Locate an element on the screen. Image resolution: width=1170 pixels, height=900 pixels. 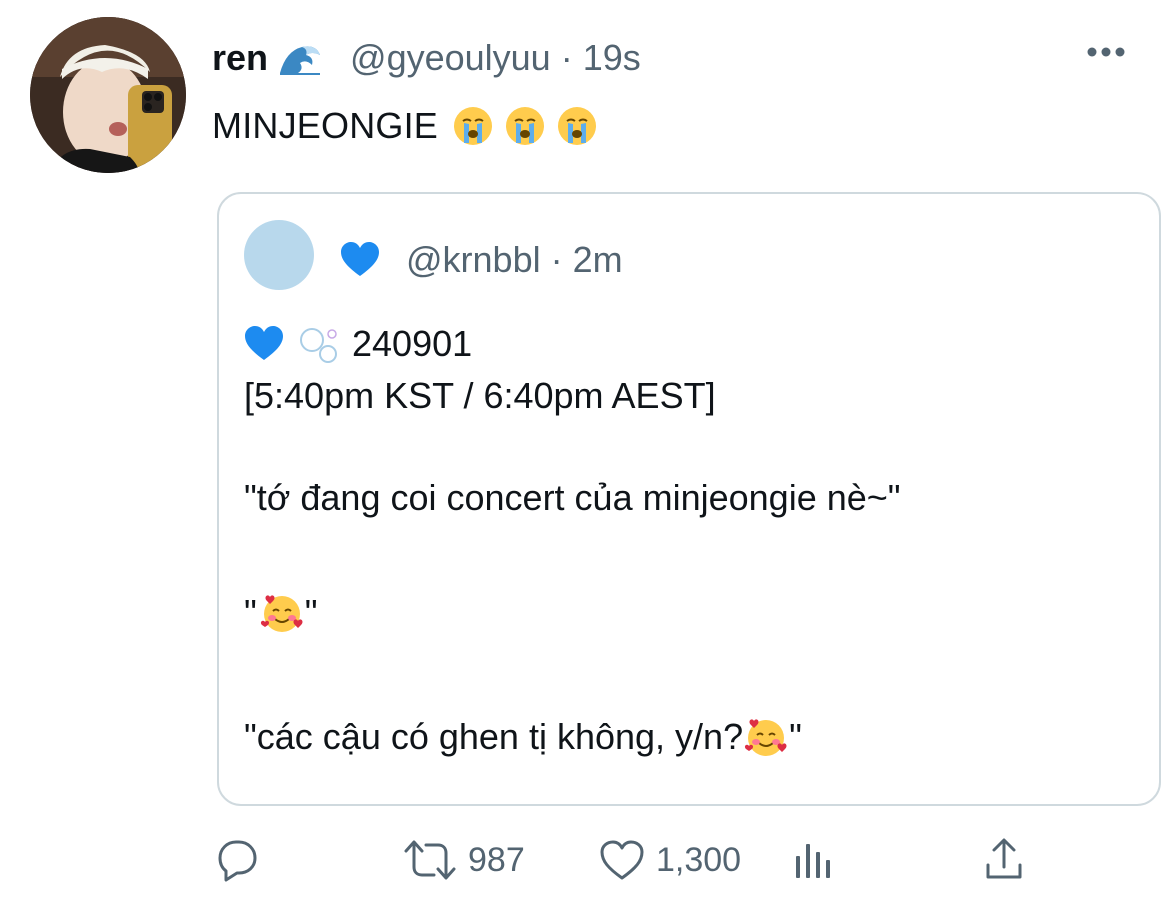
bubbles-icon is located at coordinates (318, 345).